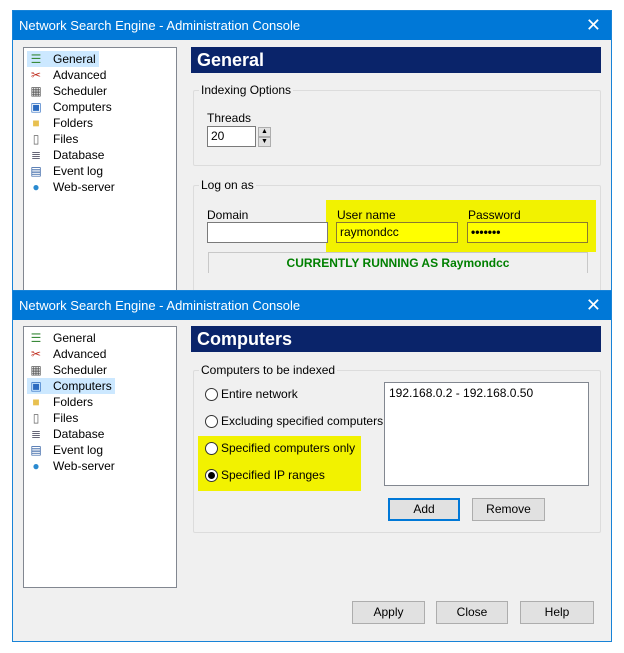  Describe the element at coordinates (294, 422) in the screenshot. I see `radio-excluding-computers: Excluding specified computers` at that location.